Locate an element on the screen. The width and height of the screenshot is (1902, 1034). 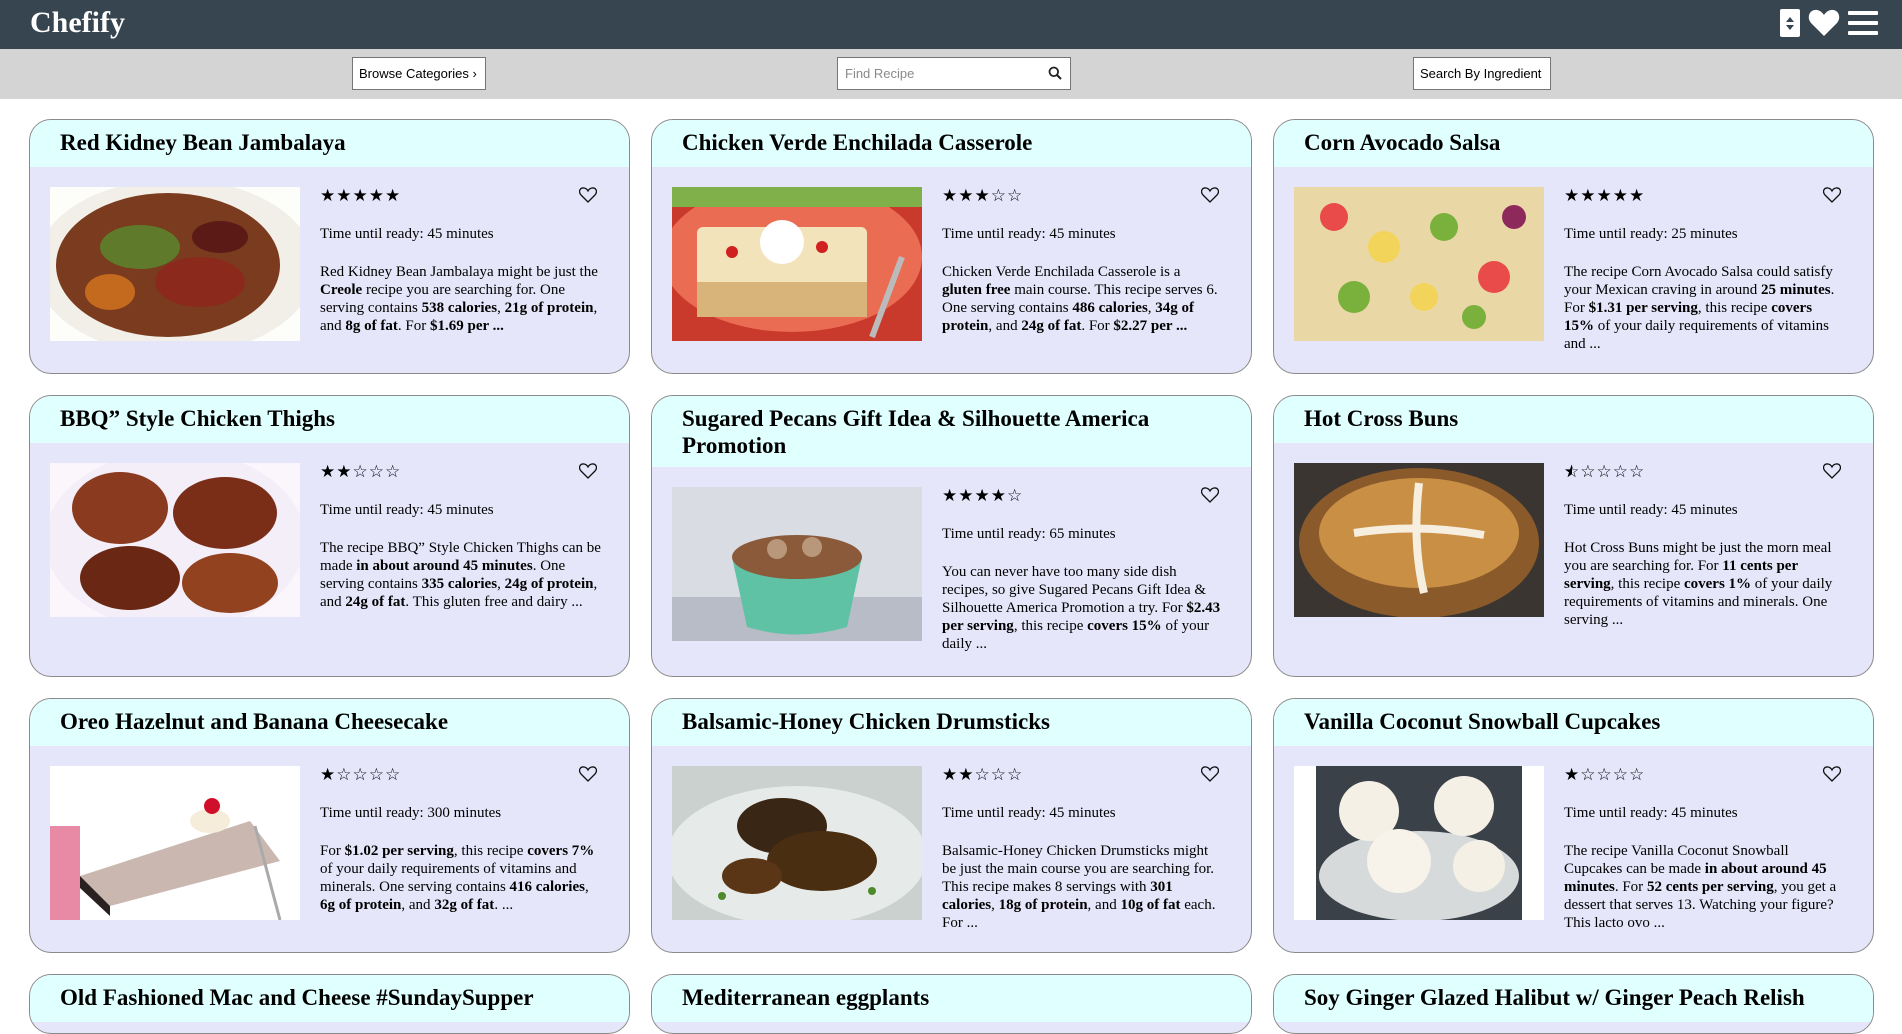
search-toolbar: Browse Categories › Search By Ingredient is located at coordinates (951, 74).